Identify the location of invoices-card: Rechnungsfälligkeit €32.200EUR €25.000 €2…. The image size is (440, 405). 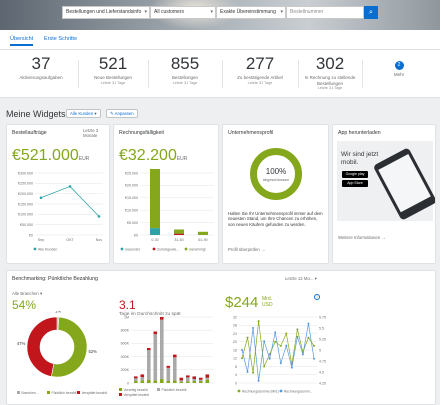
(166, 194).